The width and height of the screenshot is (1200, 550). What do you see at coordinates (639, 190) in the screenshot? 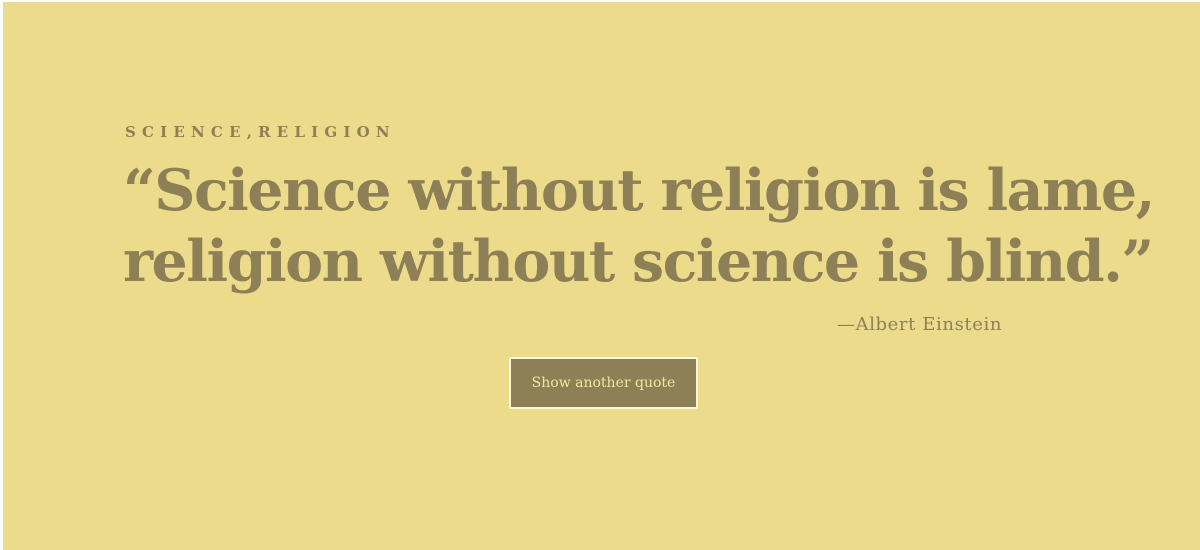
I see `quote-line-1: “Science without religion is lame,` at bounding box center [639, 190].